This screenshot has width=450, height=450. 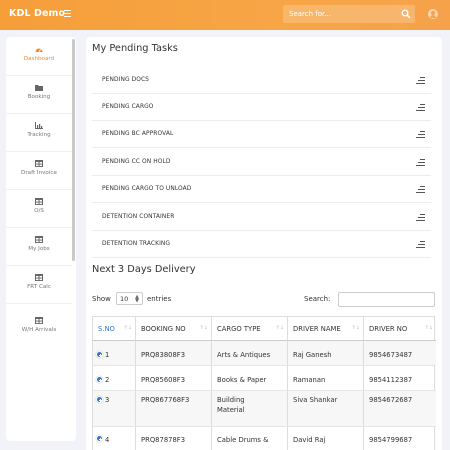 What do you see at coordinates (107, 355) in the screenshot?
I see `cell-text: 1` at bounding box center [107, 355].